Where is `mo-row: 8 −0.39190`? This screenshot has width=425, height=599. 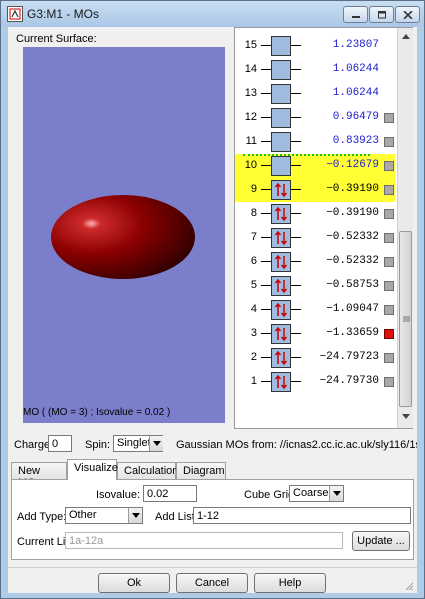 mo-row: 8 −0.39190 is located at coordinates (315, 214).